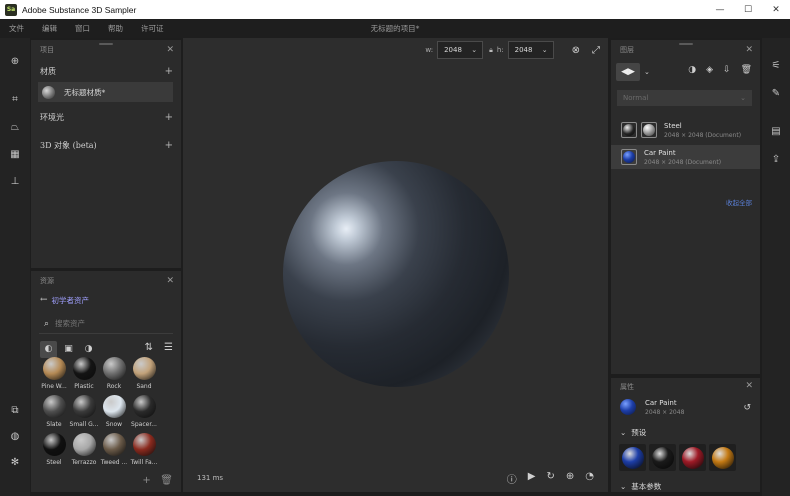 The width and height of the screenshot is (790, 496). I want to click on globe-icon: ⊕, so click(570, 478).